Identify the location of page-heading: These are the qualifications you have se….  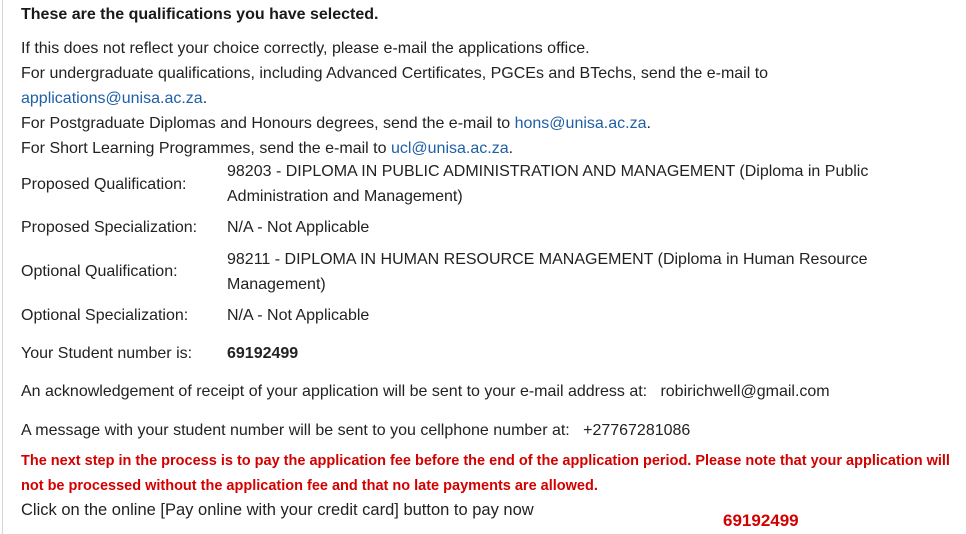
(200, 14).